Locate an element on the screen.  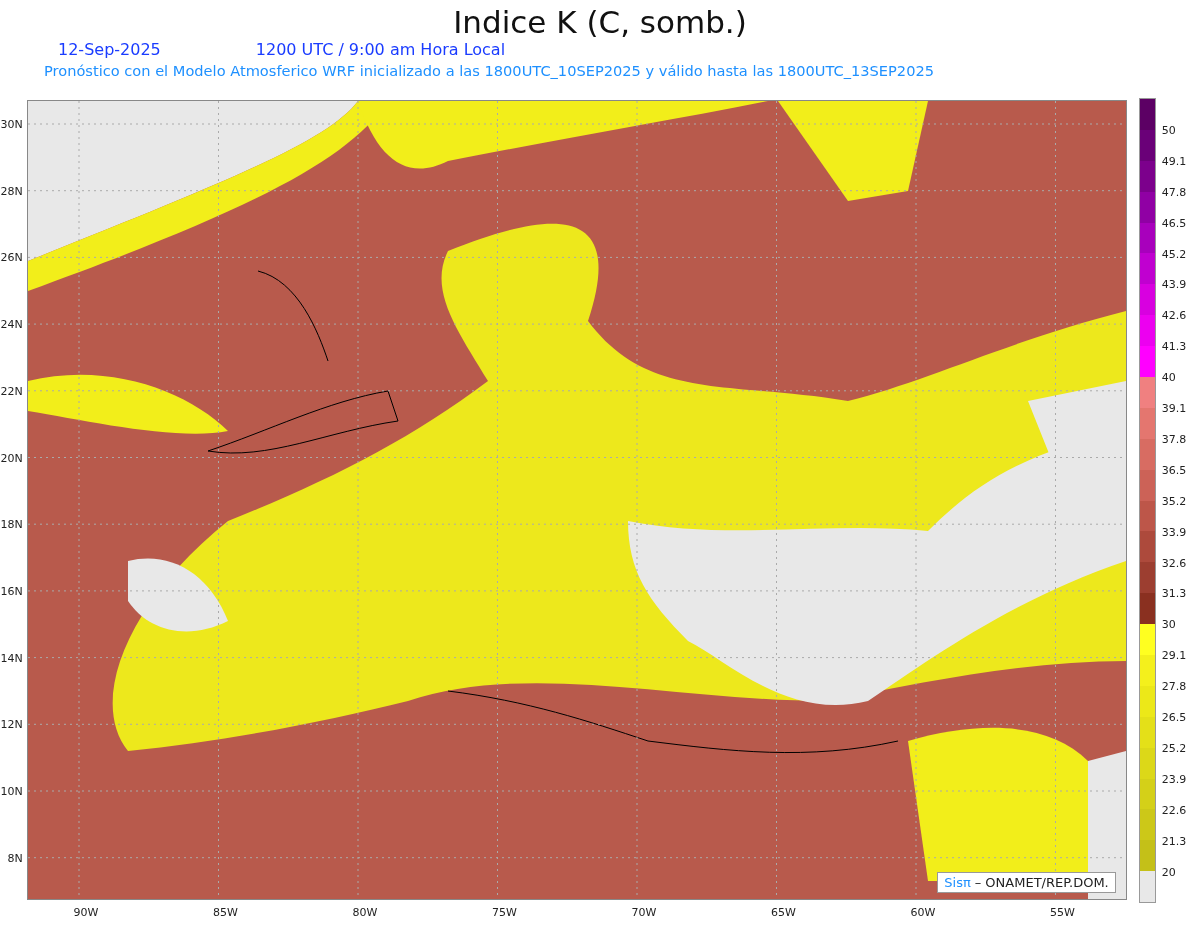
longitude-label: 55W is located at coordinates (1062, 912).